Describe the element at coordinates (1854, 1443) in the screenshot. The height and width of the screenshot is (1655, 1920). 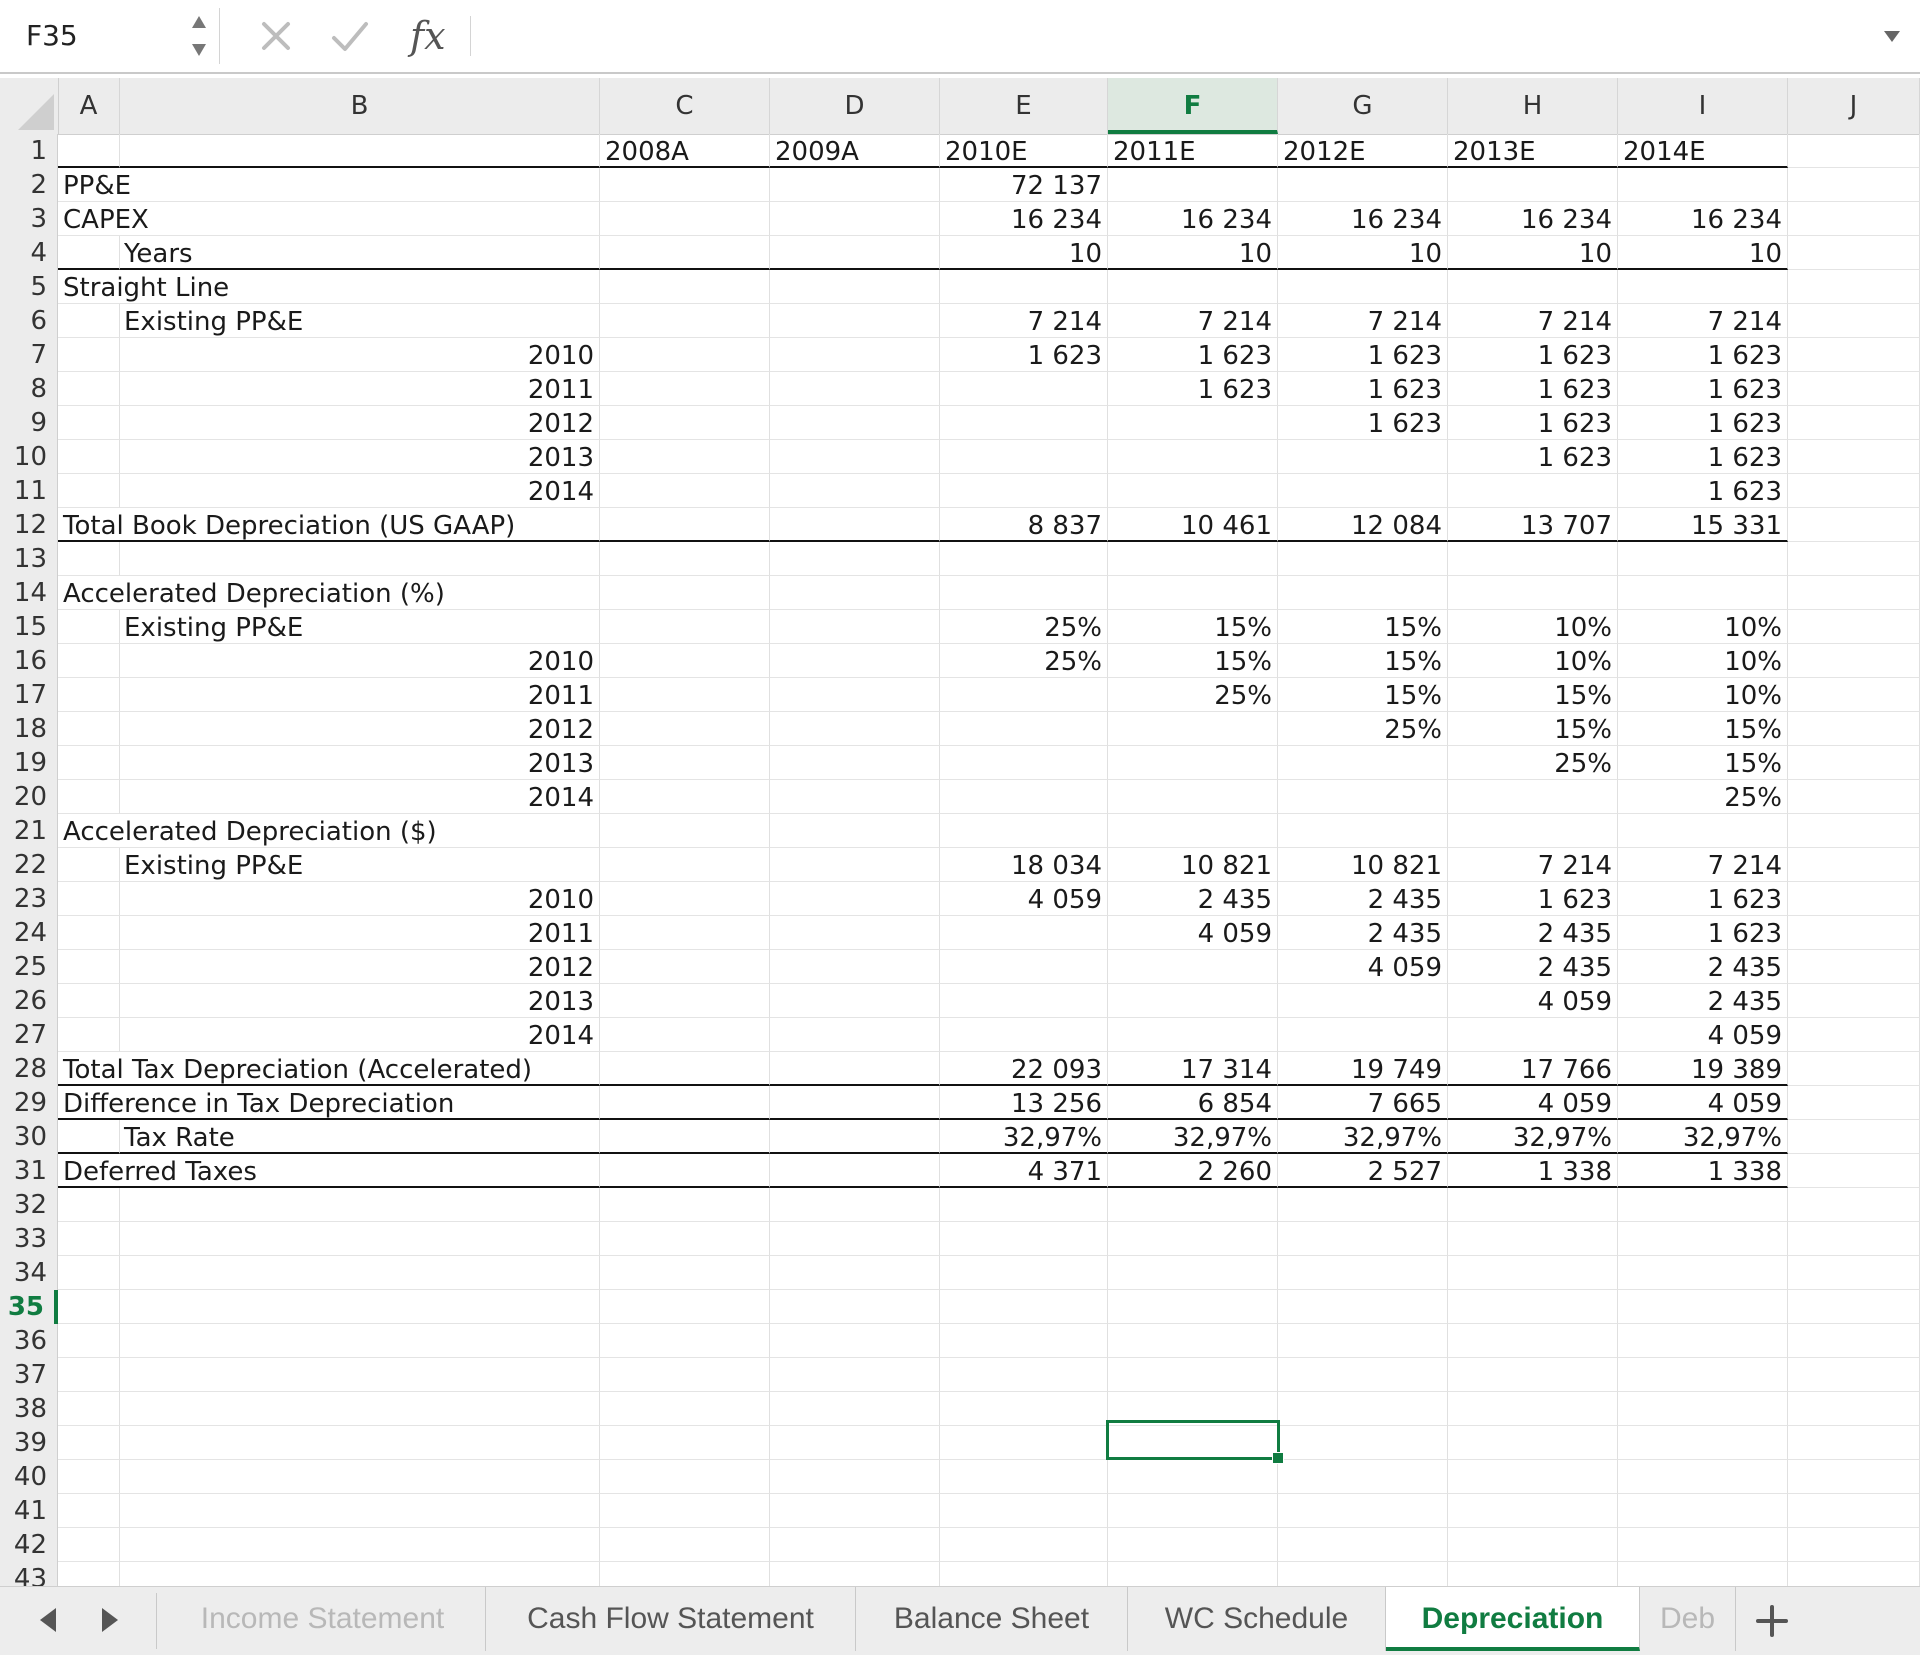
I see `cell-j39` at that location.